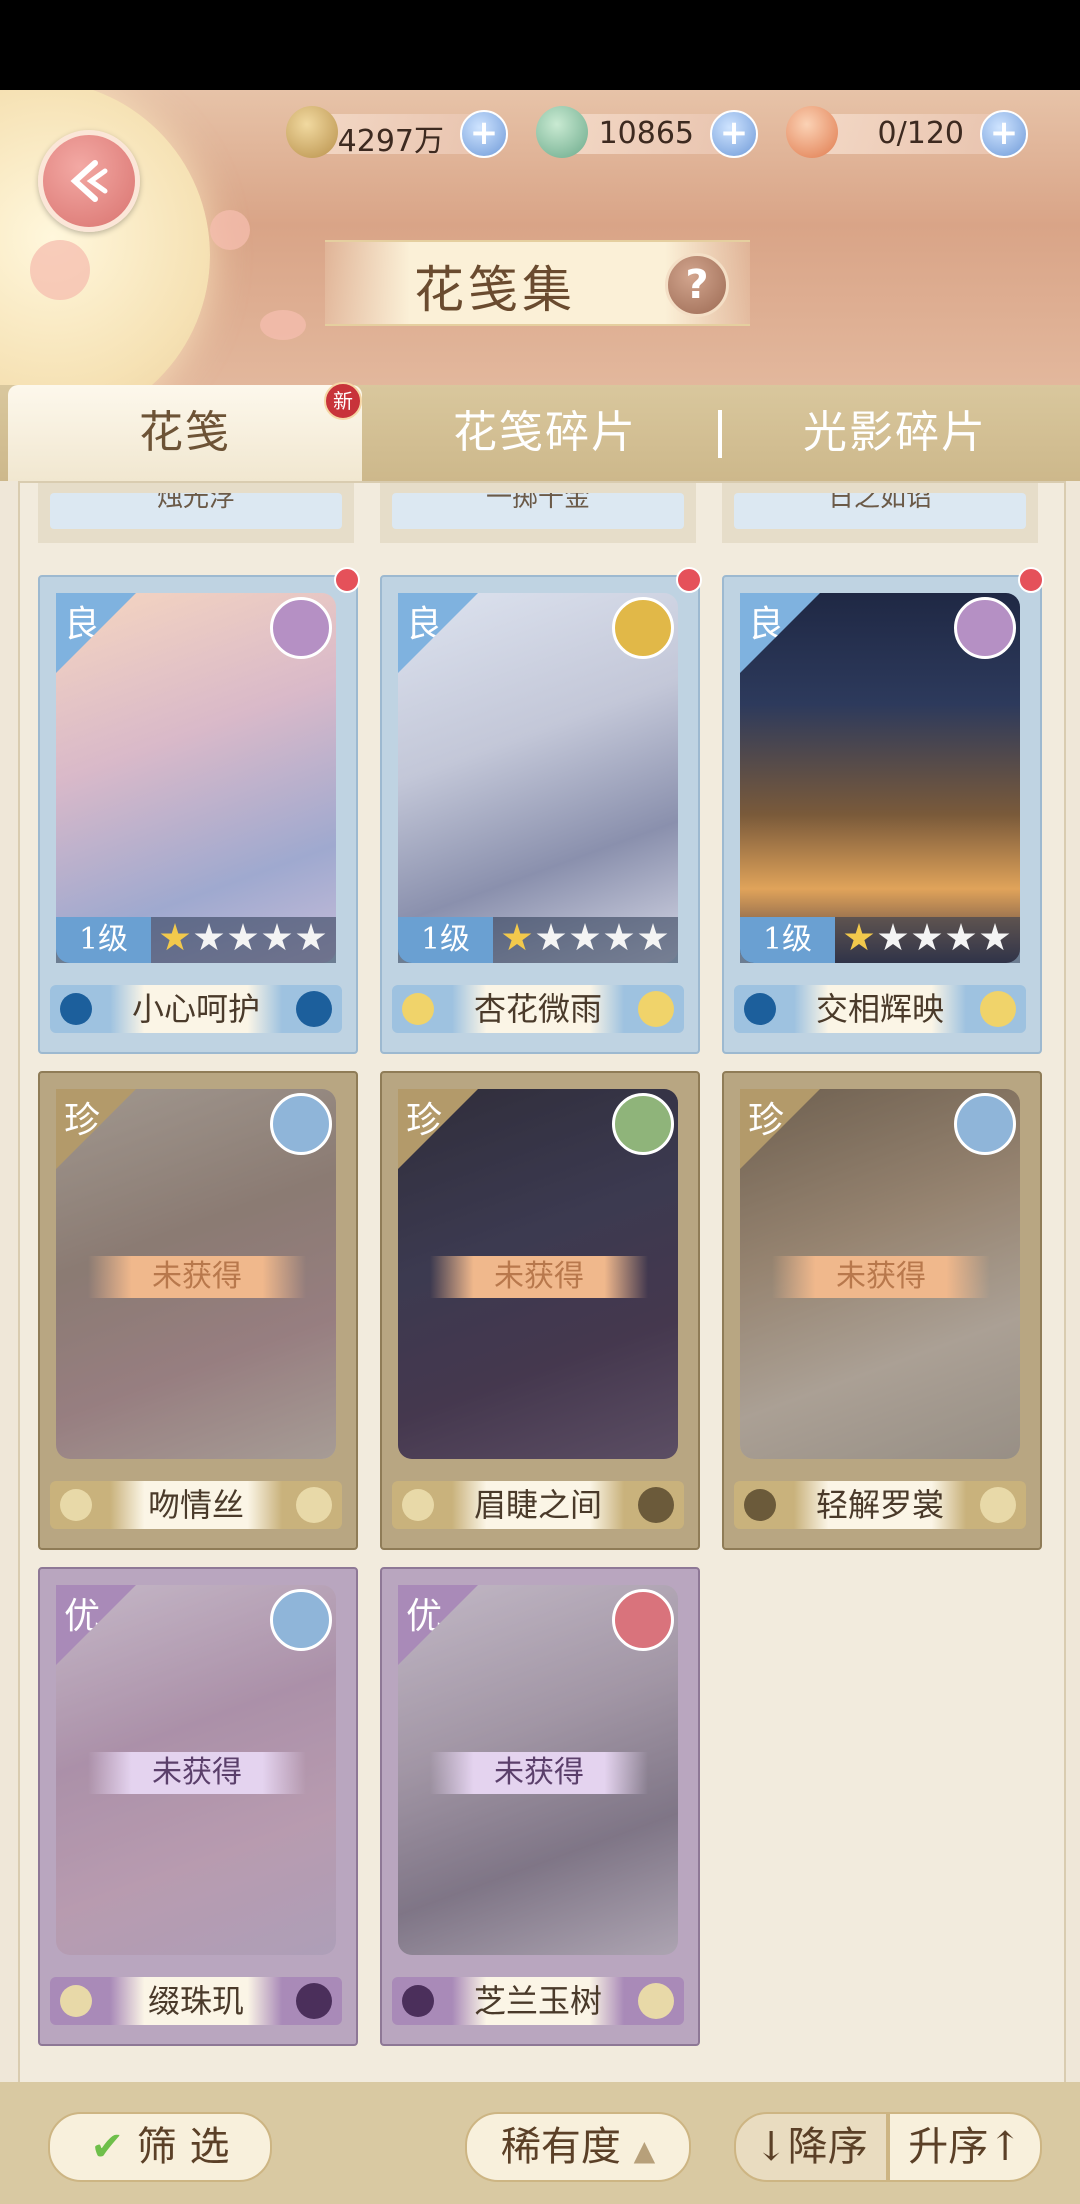 This screenshot has width=1080, height=2204. Describe the element at coordinates (1004, 134) in the screenshot. I see `add-stamina-button: +` at that location.